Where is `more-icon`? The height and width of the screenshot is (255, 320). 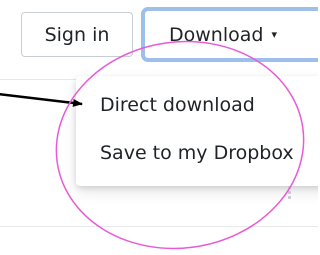 more-icon is located at coordinates (290, 193).